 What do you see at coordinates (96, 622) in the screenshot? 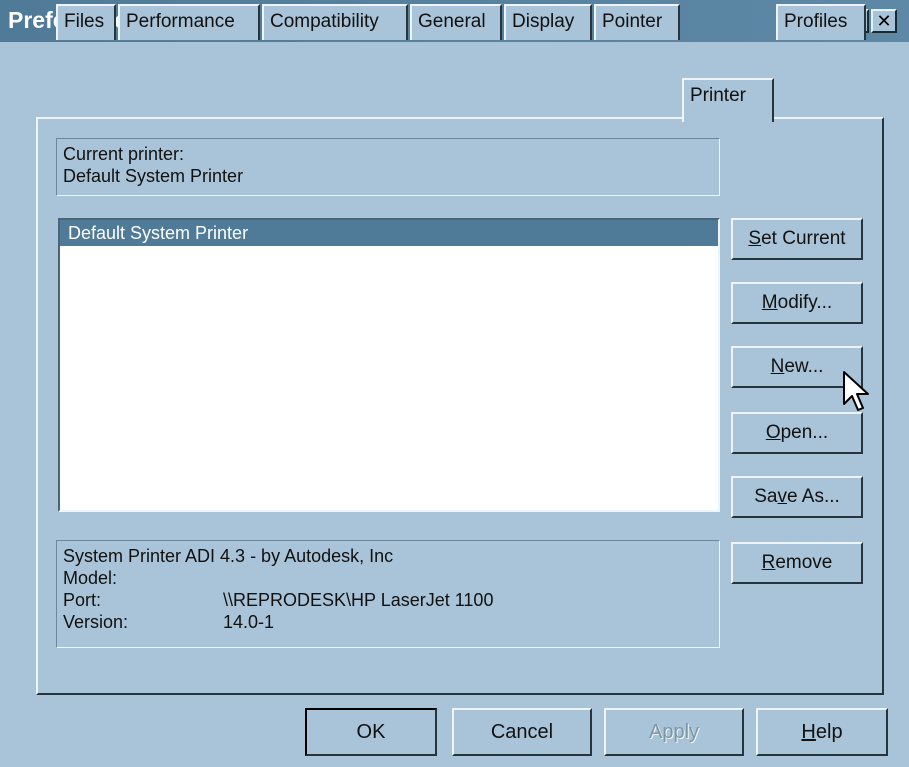
I see `version-label: Version:` at bounding box center [96, 622].